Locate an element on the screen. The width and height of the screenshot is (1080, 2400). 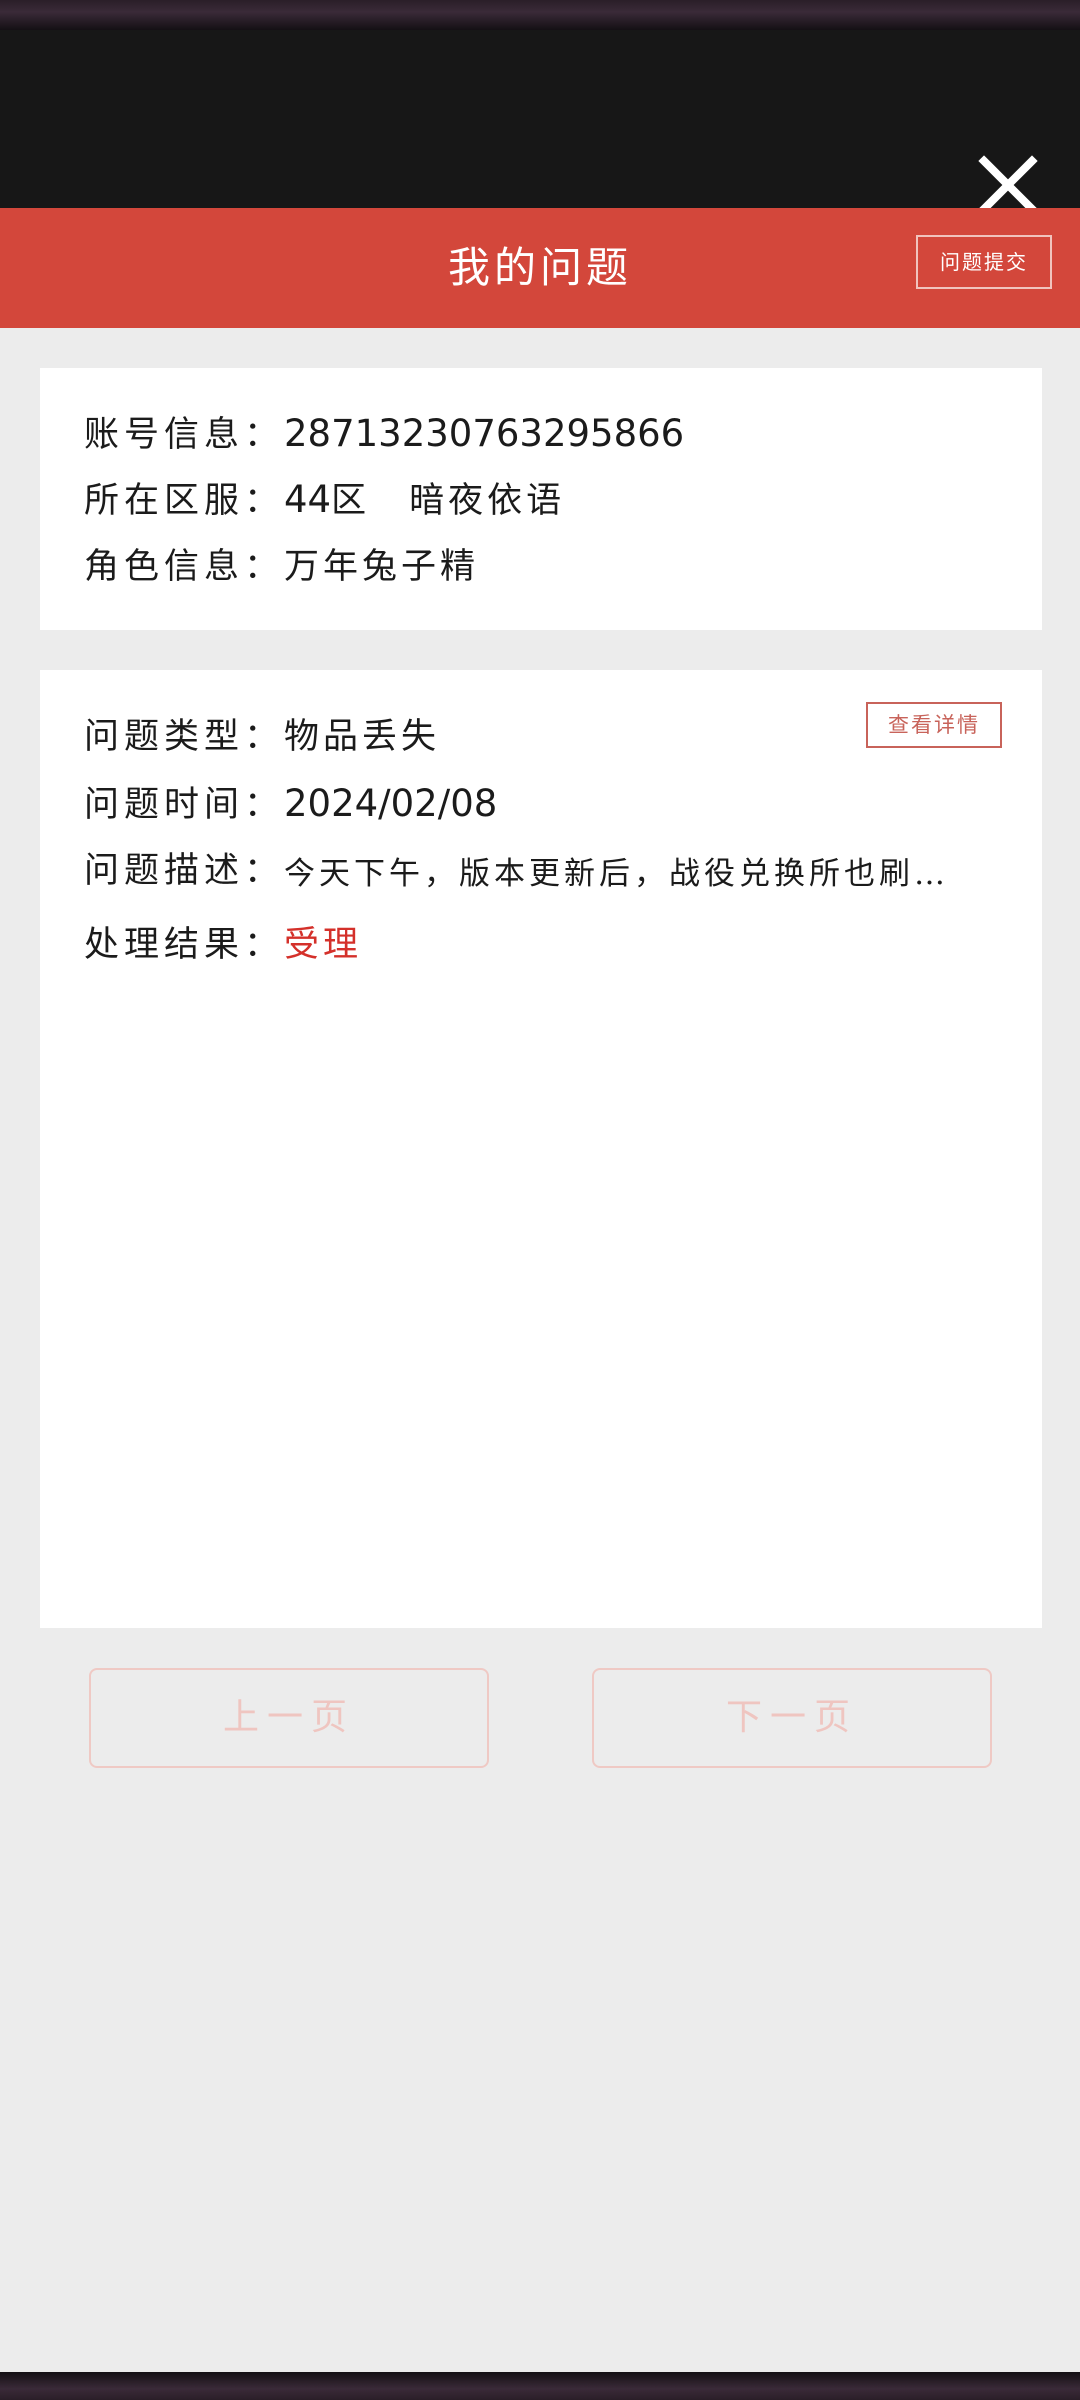
server-number: 44 is located at coordinates (308, 499).